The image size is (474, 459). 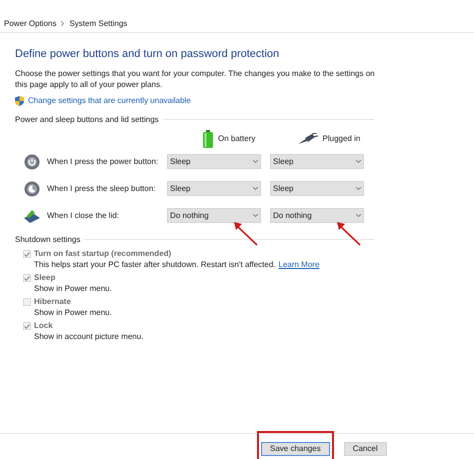 What do you see at coordinates (102, 188) in the screenshot?
I see `setting-label: When I press the sleep button:` at bounding box center [102, 188].